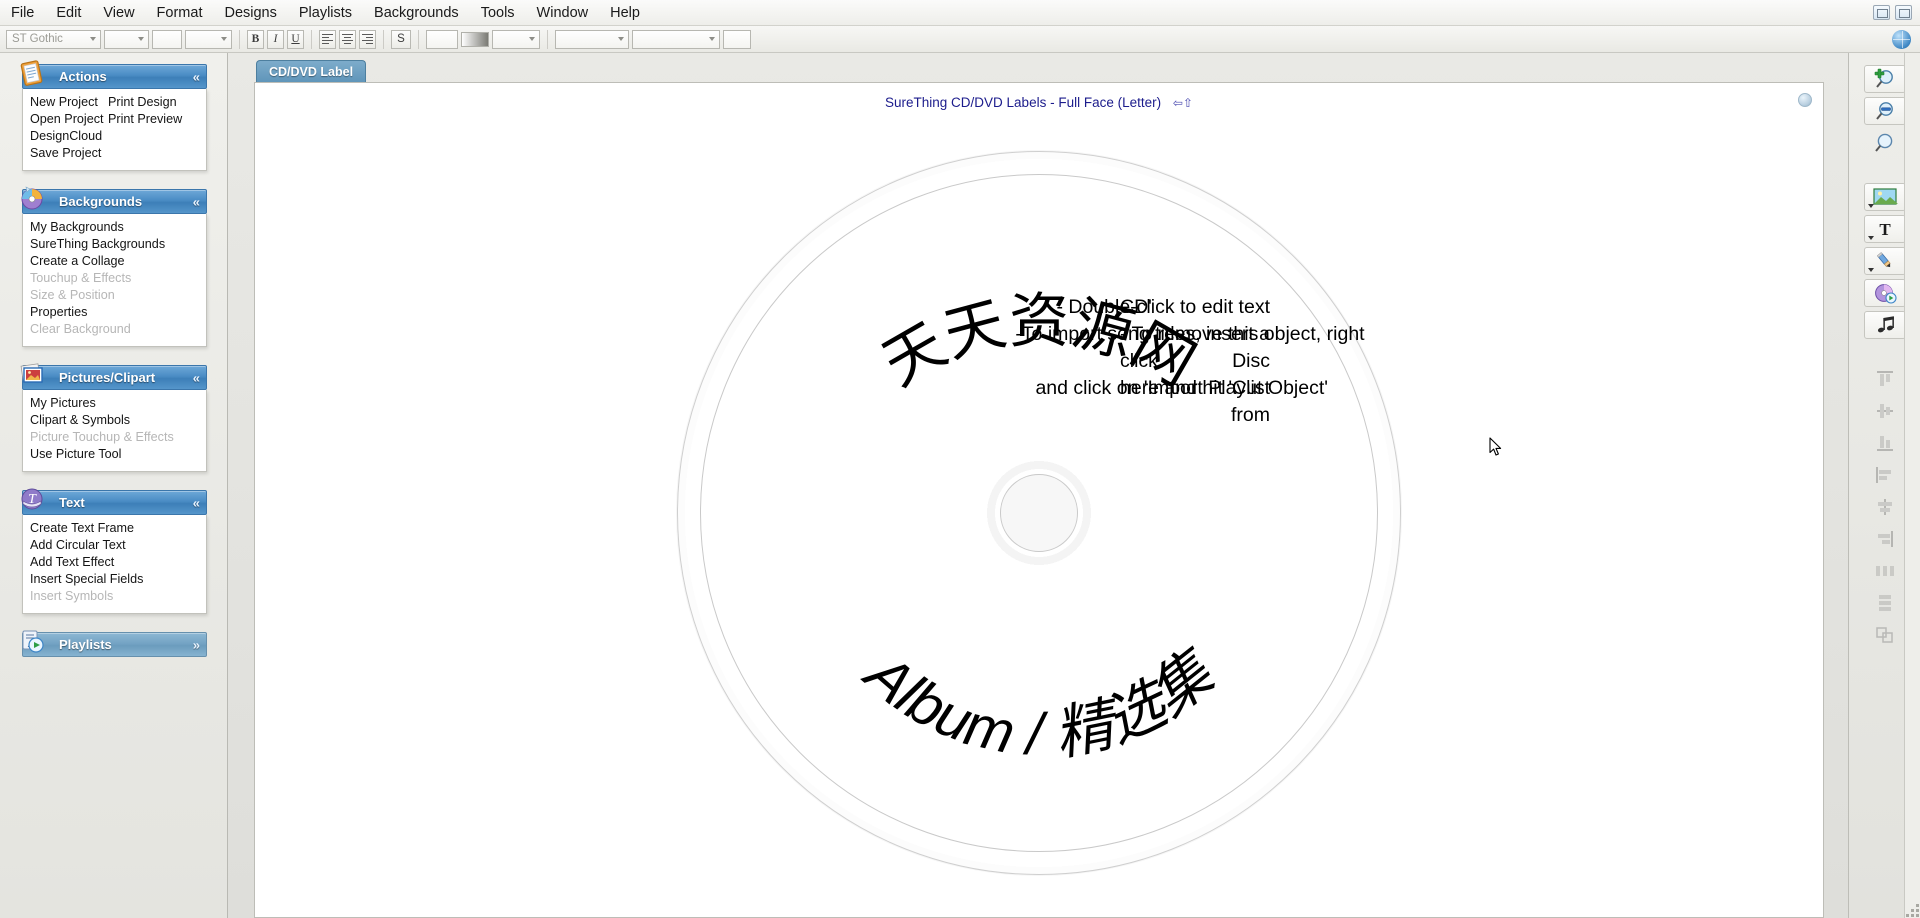  Describe the element at coordinates (114, 200) in the screenshot. I see `panel-header-backgrounds: Backgrounds «` at that location.